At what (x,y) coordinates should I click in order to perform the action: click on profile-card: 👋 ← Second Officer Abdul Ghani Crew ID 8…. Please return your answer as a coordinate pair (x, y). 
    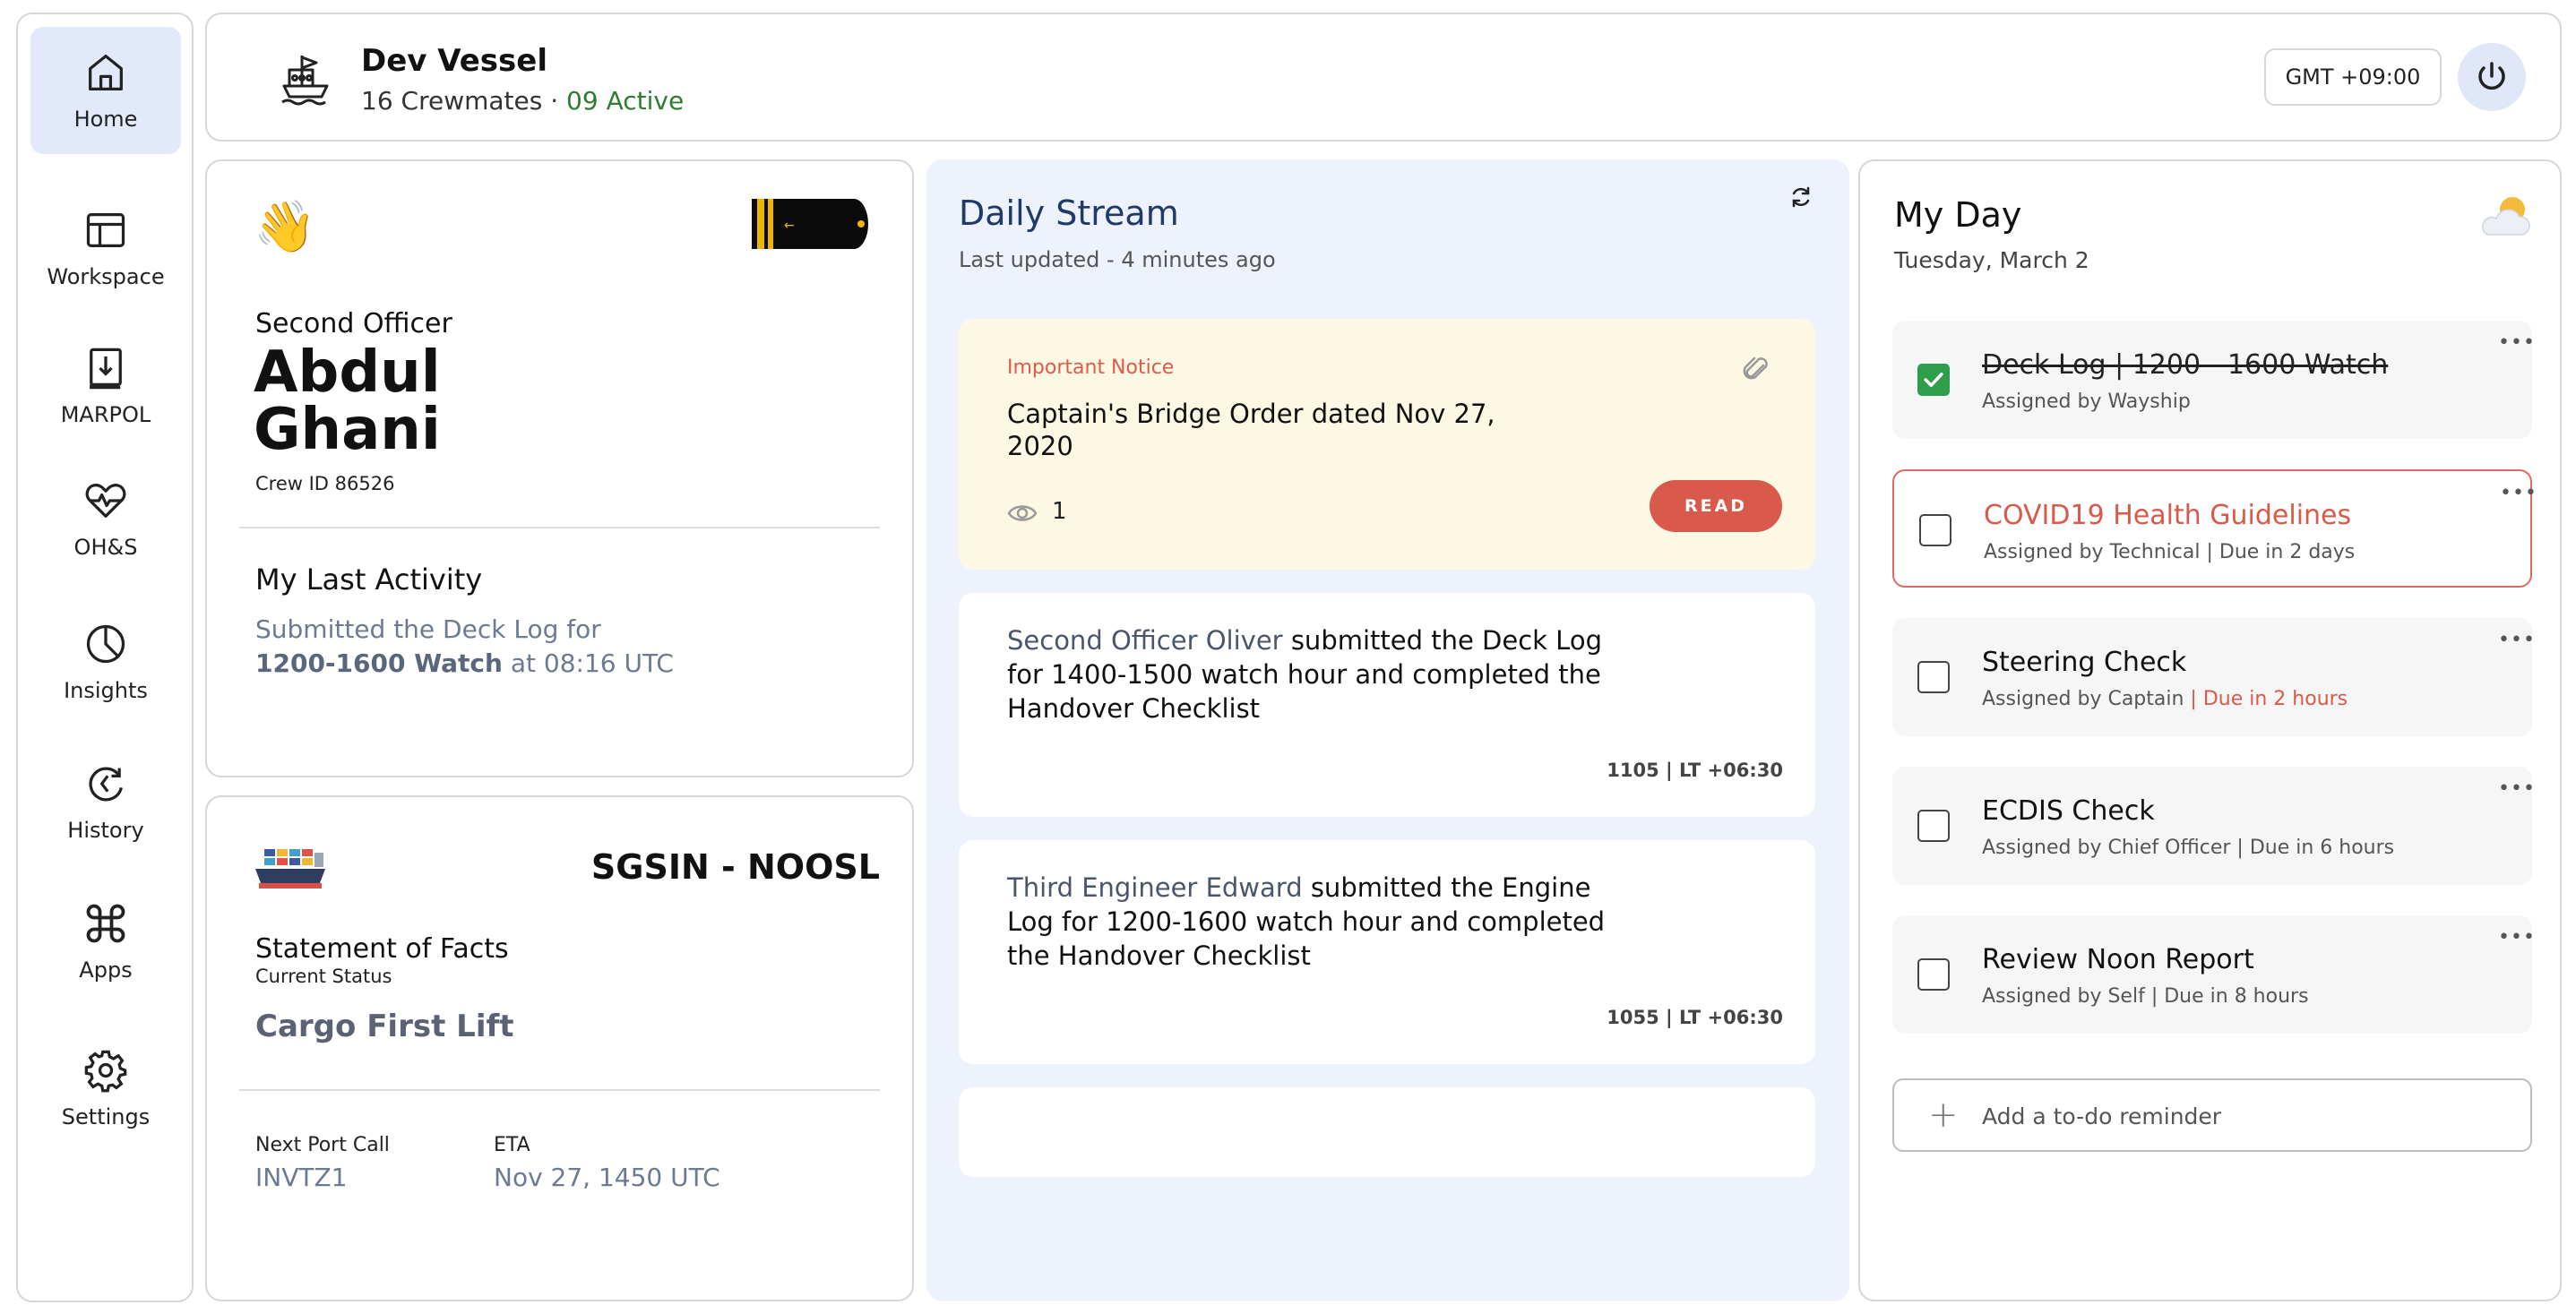
    Looking at the image, I should click on (559, 468).